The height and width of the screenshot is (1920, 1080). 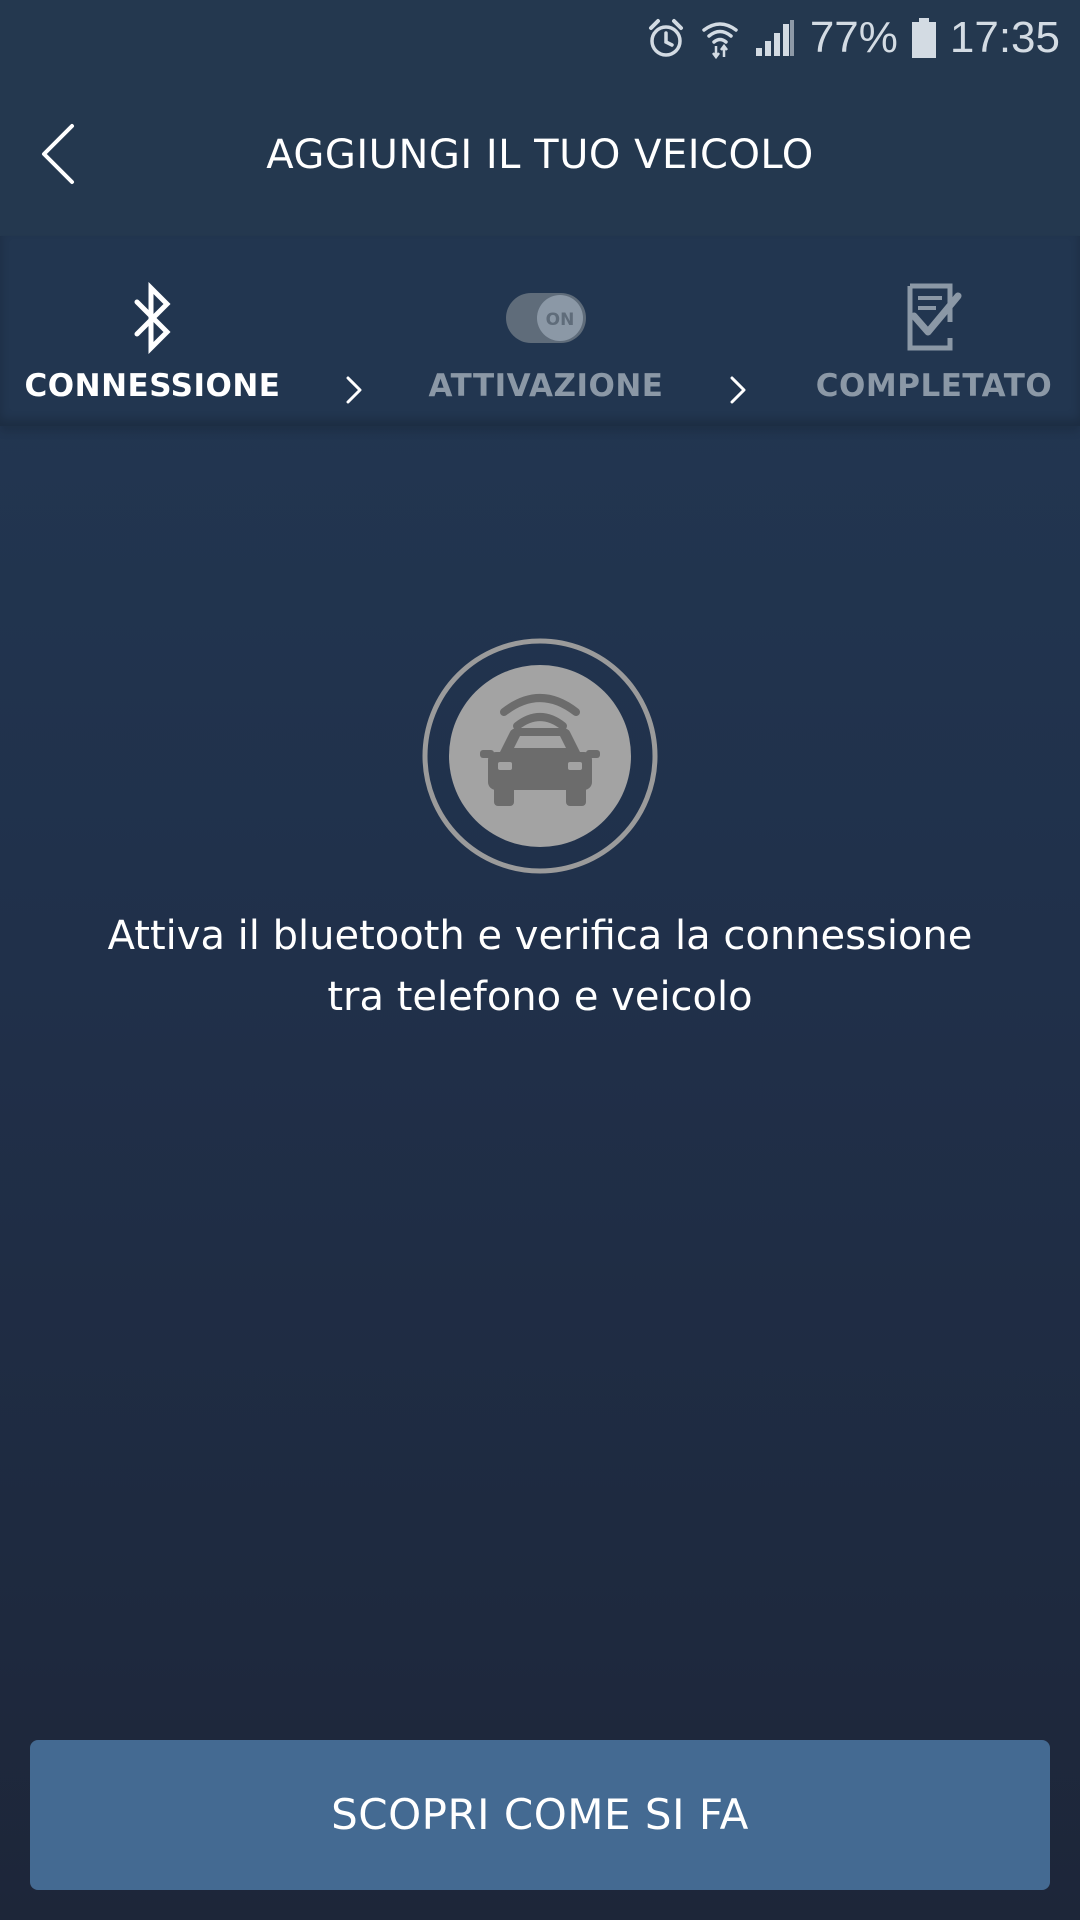 What do you see at coordinates (666, 38) in the screenshot?
I see `alarm-icon` at bounding box center [666, 38].